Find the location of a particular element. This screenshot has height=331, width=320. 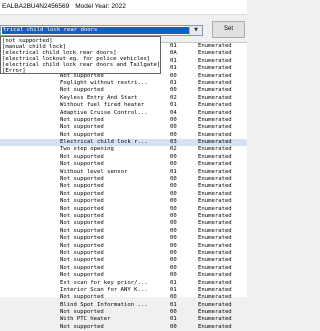

dropdown-option: [Error] is located at coordinates (80, 71).